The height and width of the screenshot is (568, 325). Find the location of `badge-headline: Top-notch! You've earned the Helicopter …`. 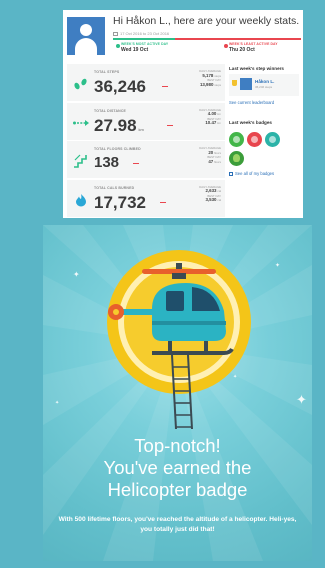

badge-headline: Top-notch! You've earned the Helicopter … is located at coordinates (177, 467).